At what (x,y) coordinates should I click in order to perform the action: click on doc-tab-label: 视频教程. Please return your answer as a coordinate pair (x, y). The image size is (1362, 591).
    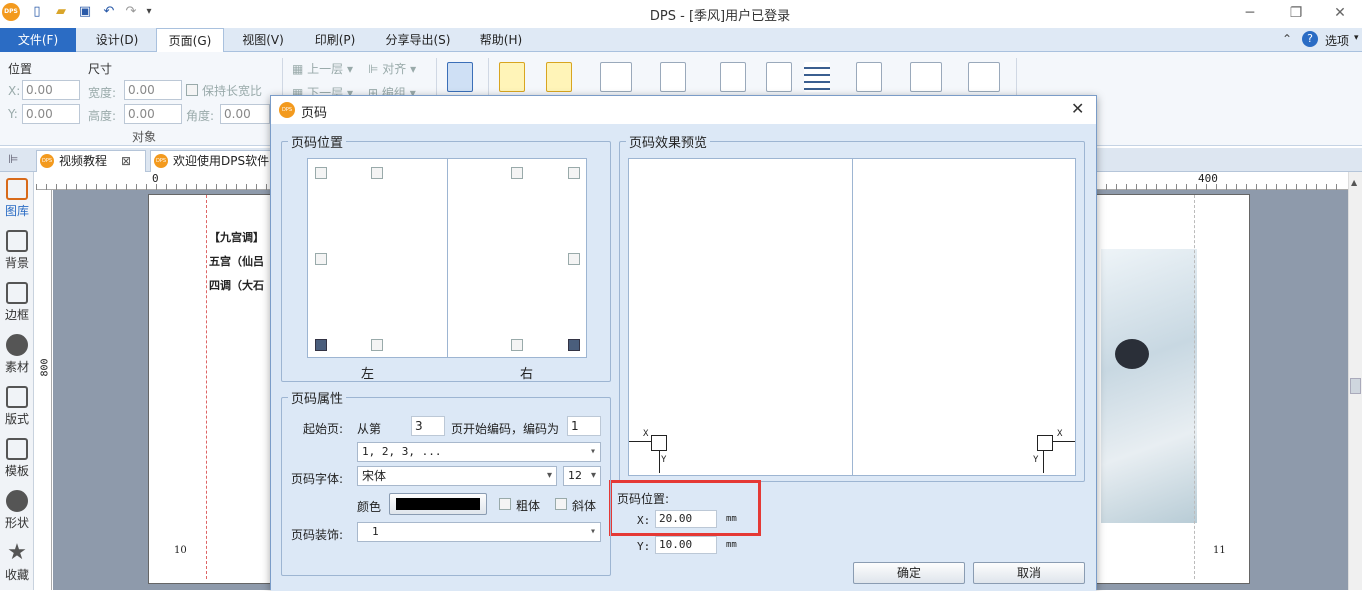
    Looking at the image, I should click on (83, 161).